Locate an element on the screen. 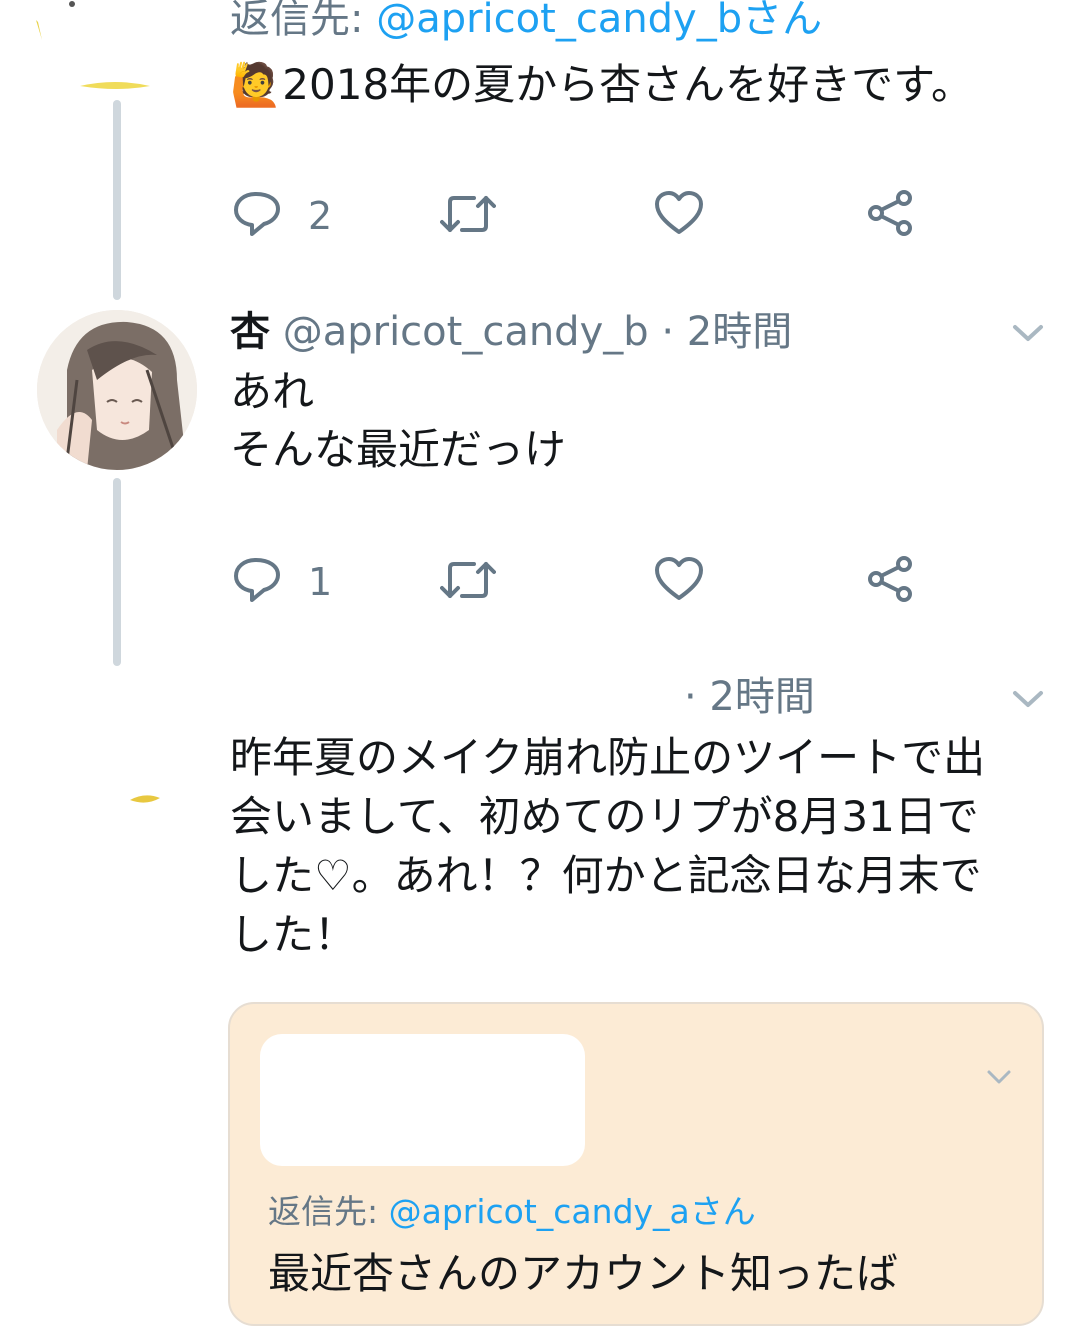 Image resolution: width=1075 pixels, height=1326 pixels. handle-and-time: @apricot_candy_b · 2時間 is located at coordinates (537, 332).